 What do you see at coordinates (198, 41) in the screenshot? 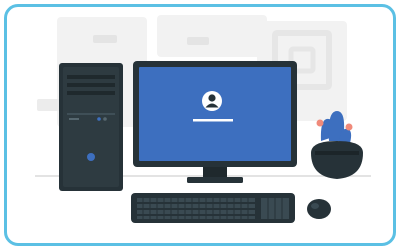
I see `background-bar-top` at bounding box center [198, 41].